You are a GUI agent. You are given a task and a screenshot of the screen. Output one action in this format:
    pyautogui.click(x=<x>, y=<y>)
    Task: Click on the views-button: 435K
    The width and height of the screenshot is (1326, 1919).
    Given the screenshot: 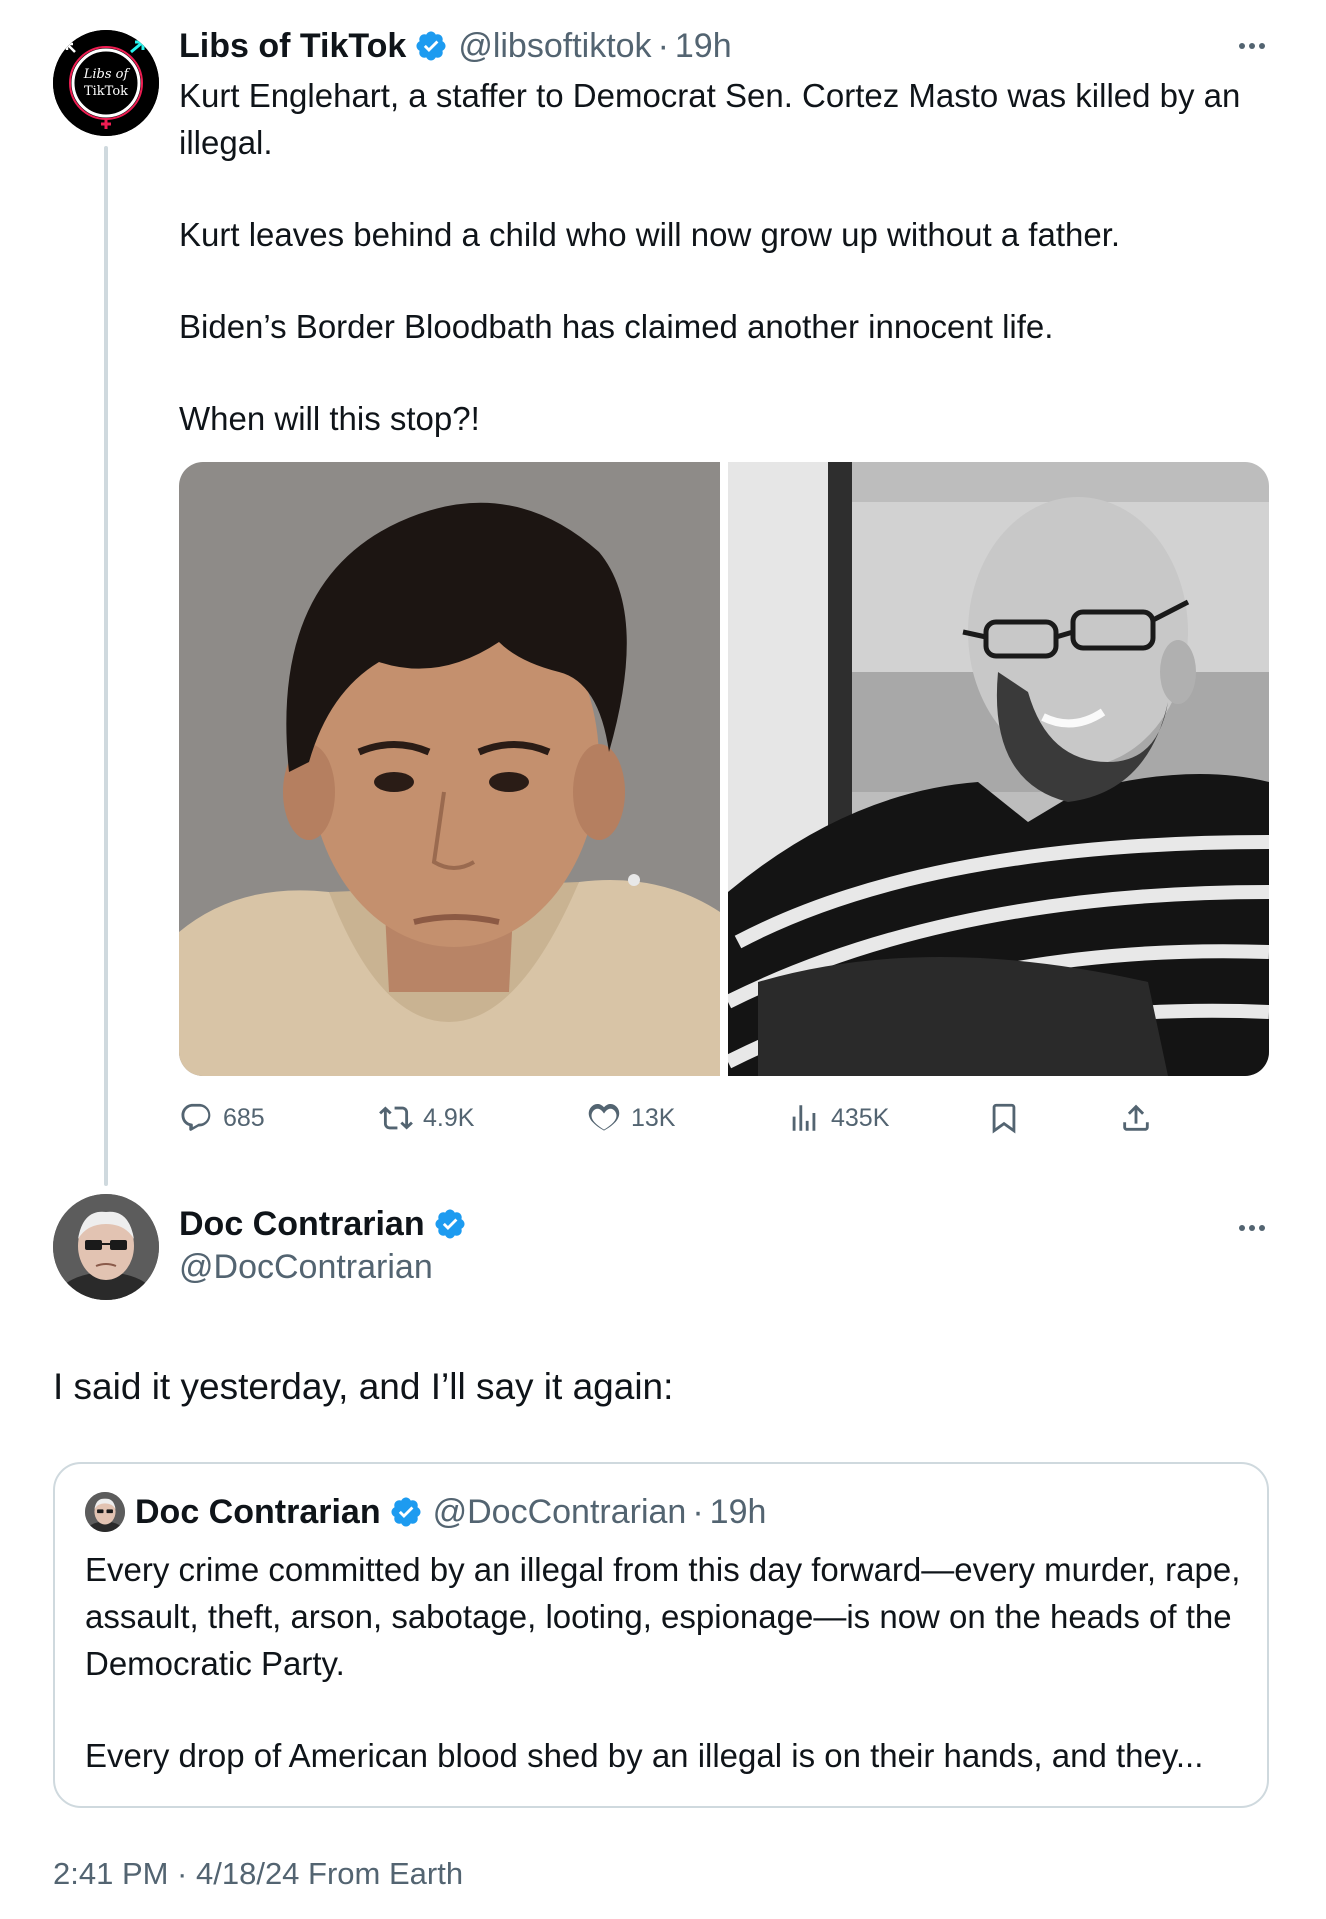 What is the action you would take?
    pyautogui.click(x=838, y=1118)
    